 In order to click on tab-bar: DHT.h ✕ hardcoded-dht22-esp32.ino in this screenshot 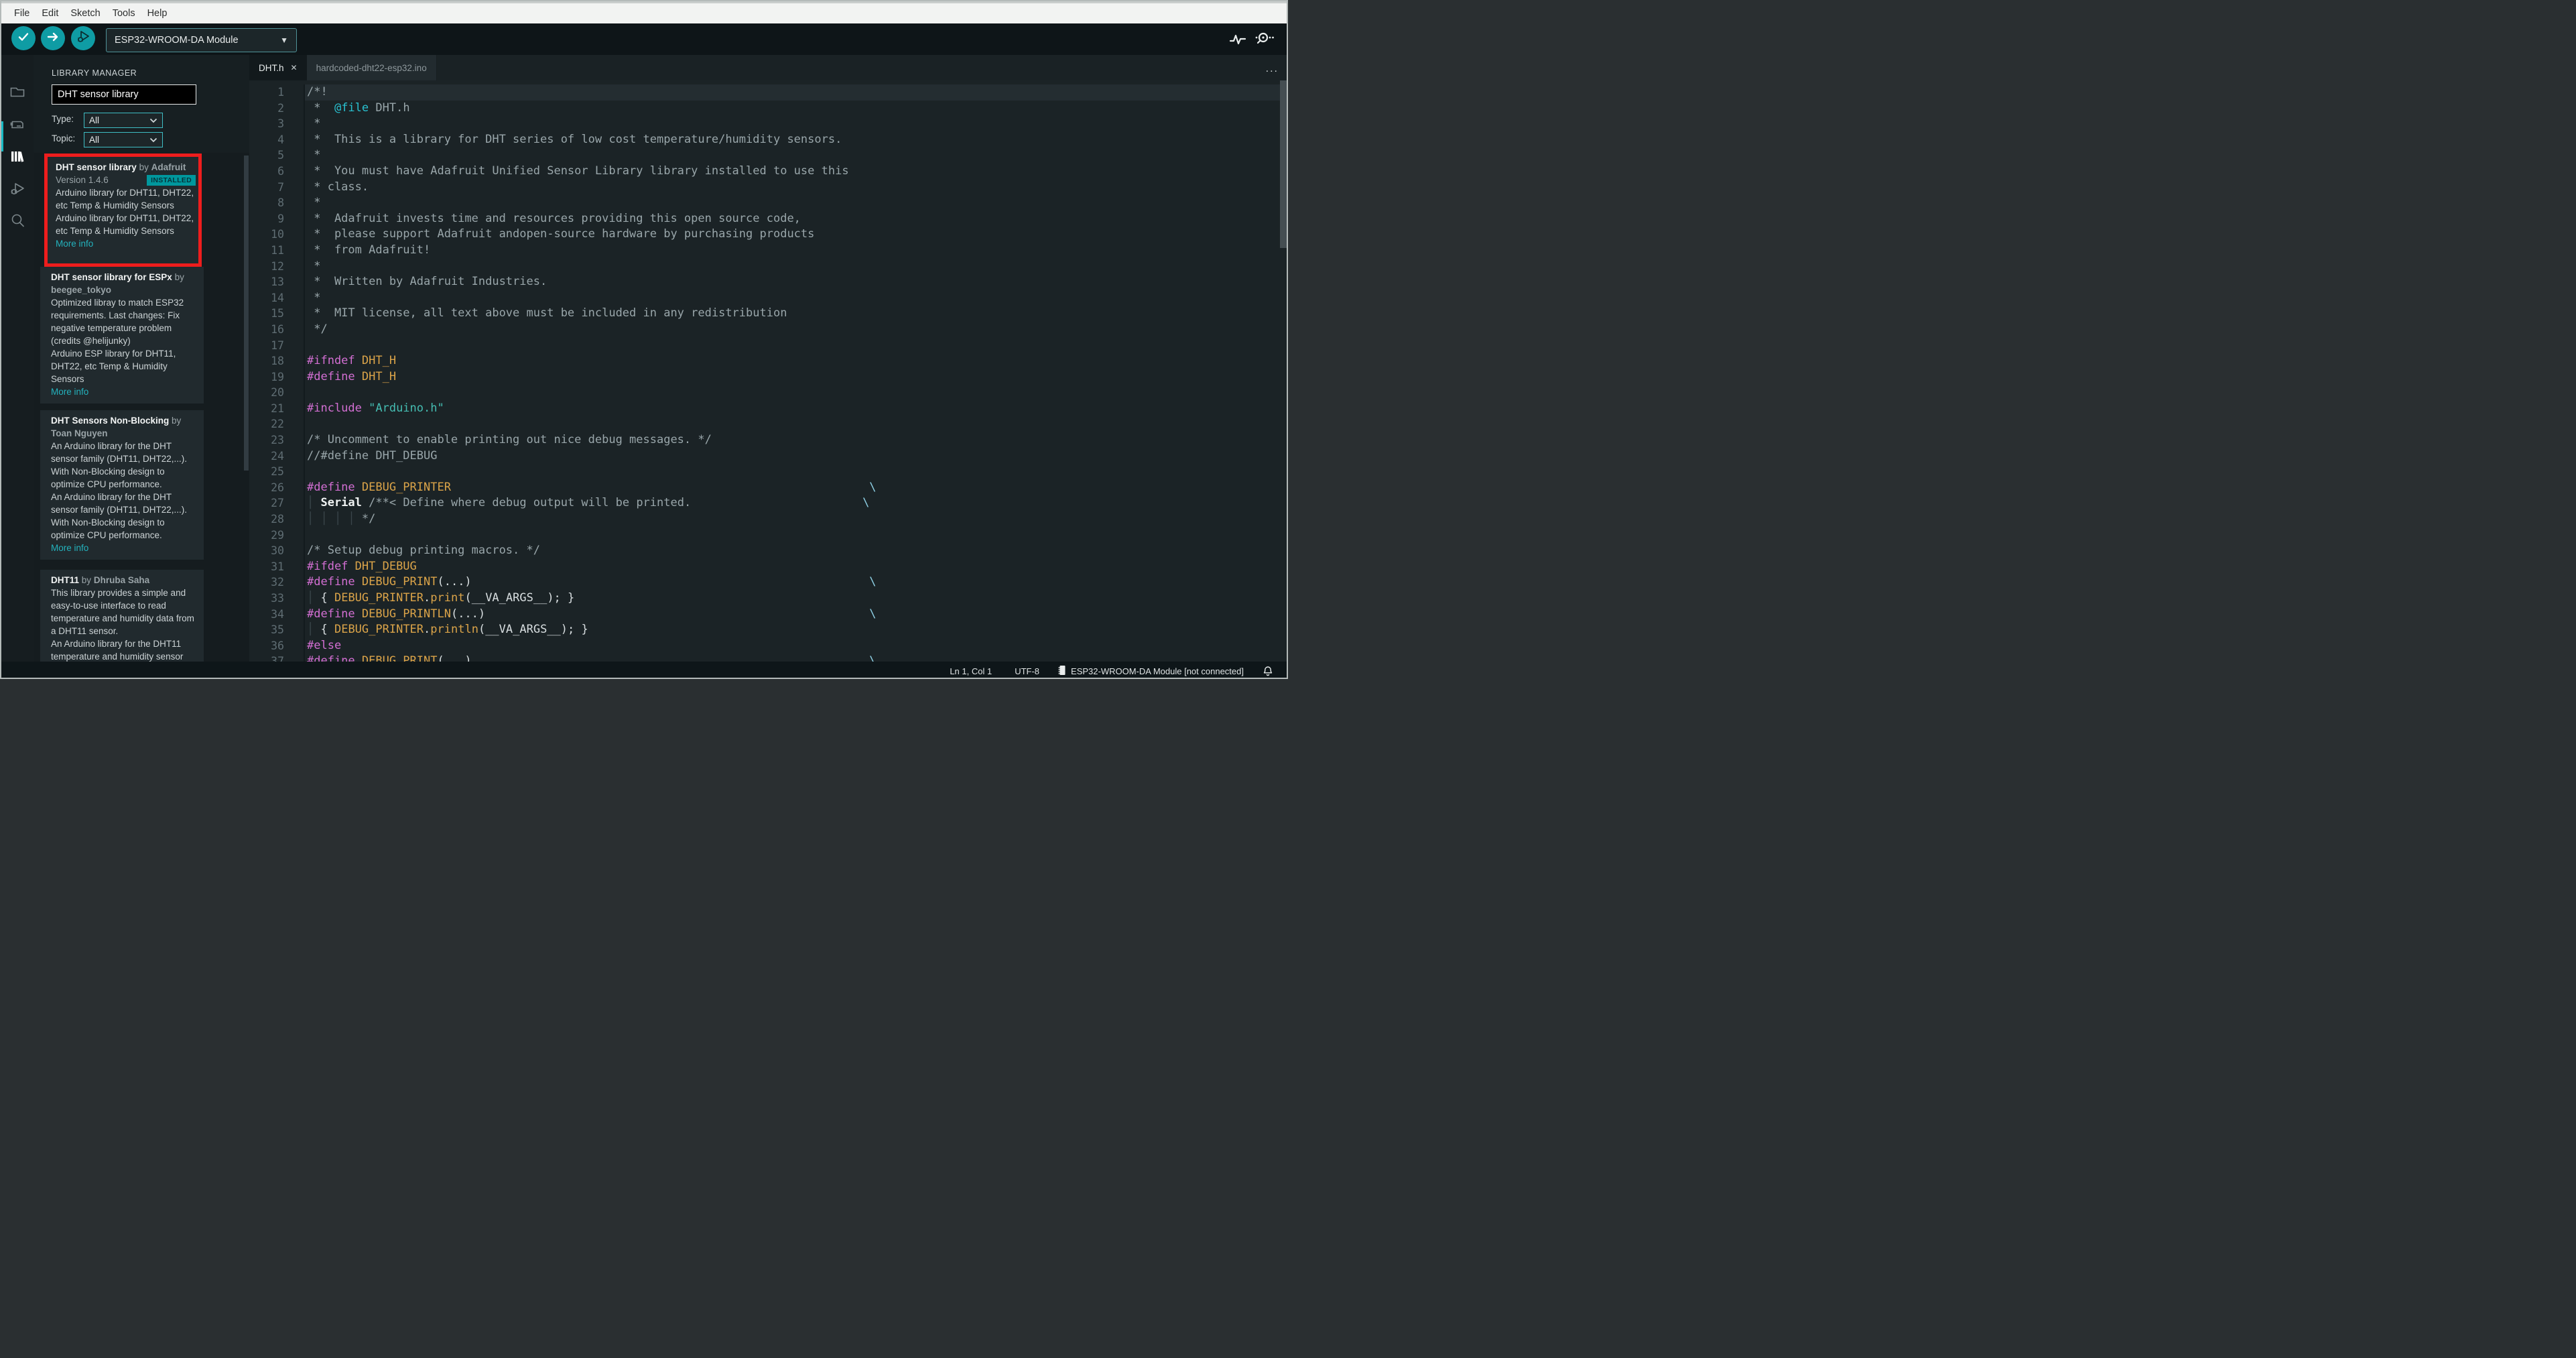, I will do `click(768, 67)`.